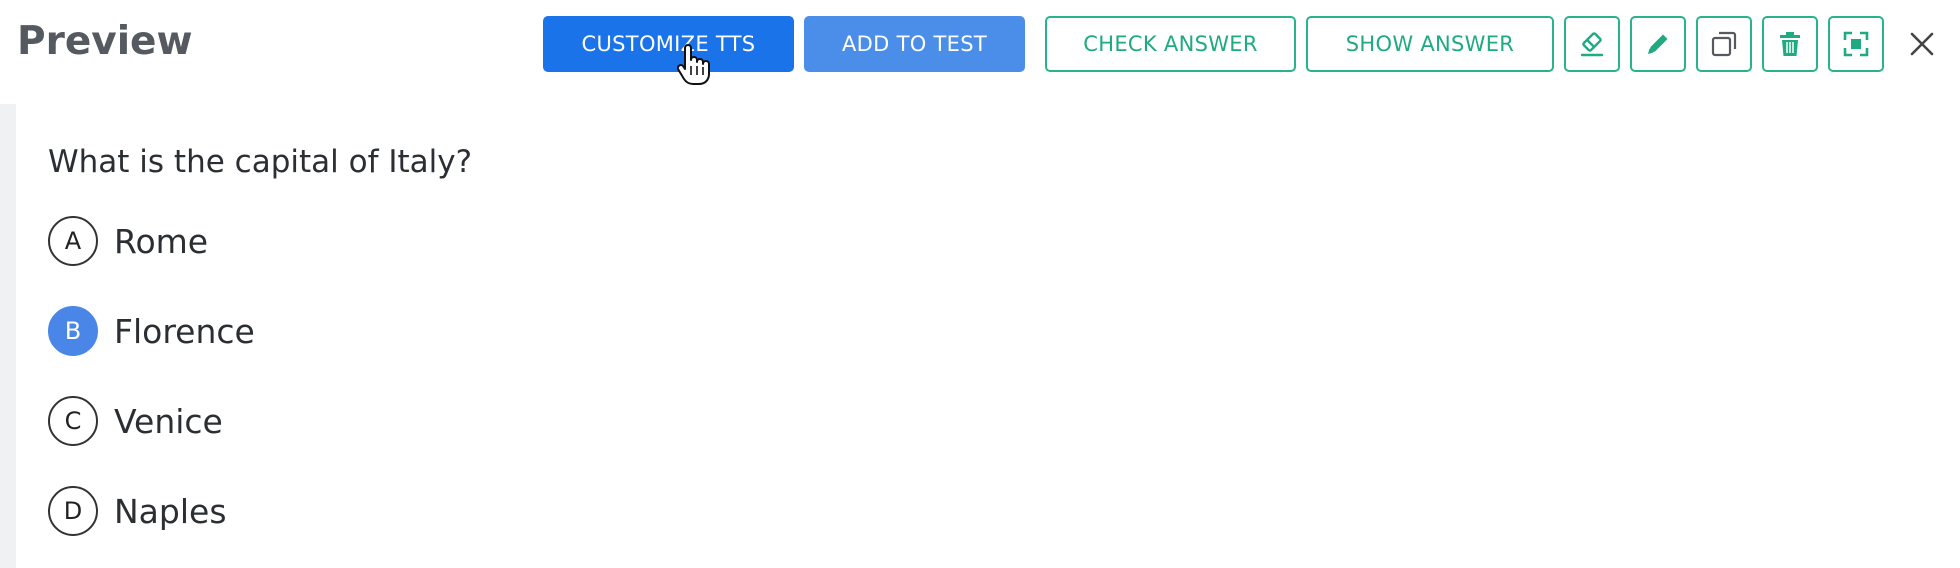  What do you see at coordinates (168, 421) in the screenshot?
I see `option-label: Venice` at bounding box center [168, 421].